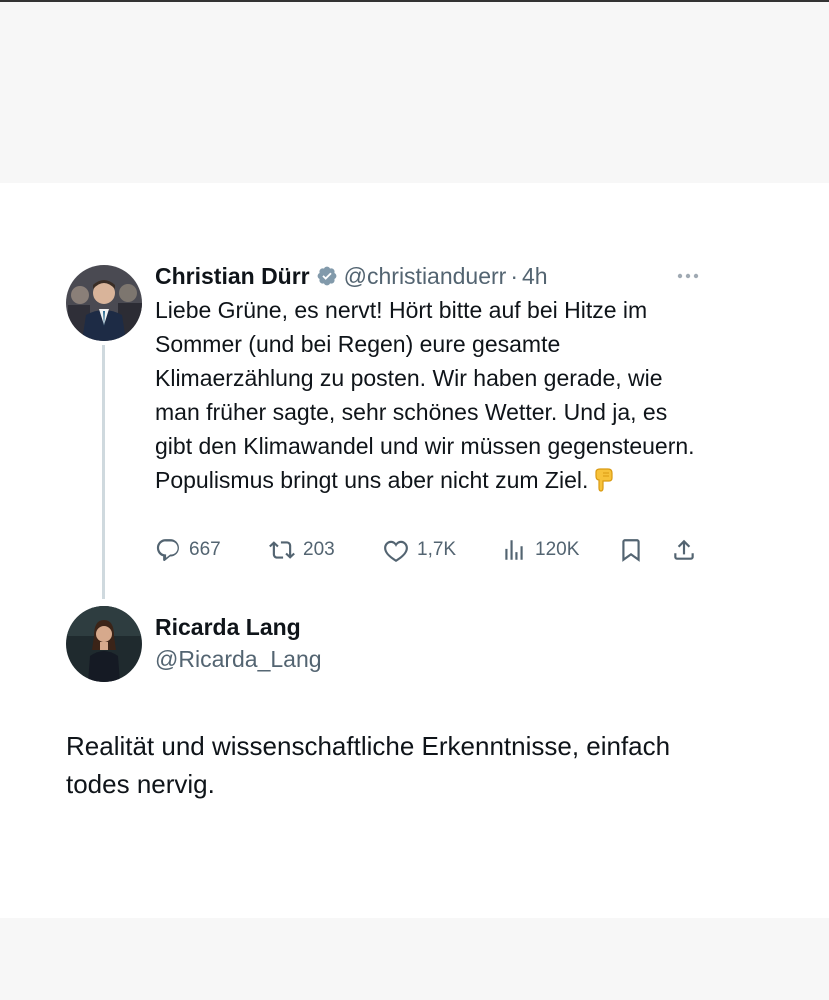 The image size is (829, 1000). I want to click on more-icon, so click(688, 276).